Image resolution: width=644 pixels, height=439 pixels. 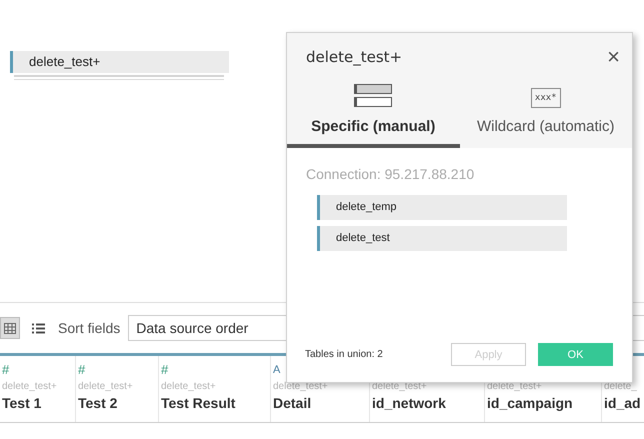 I want to click on connection-label: Connection: 95.217.88.210, so click(x=391, y=174).